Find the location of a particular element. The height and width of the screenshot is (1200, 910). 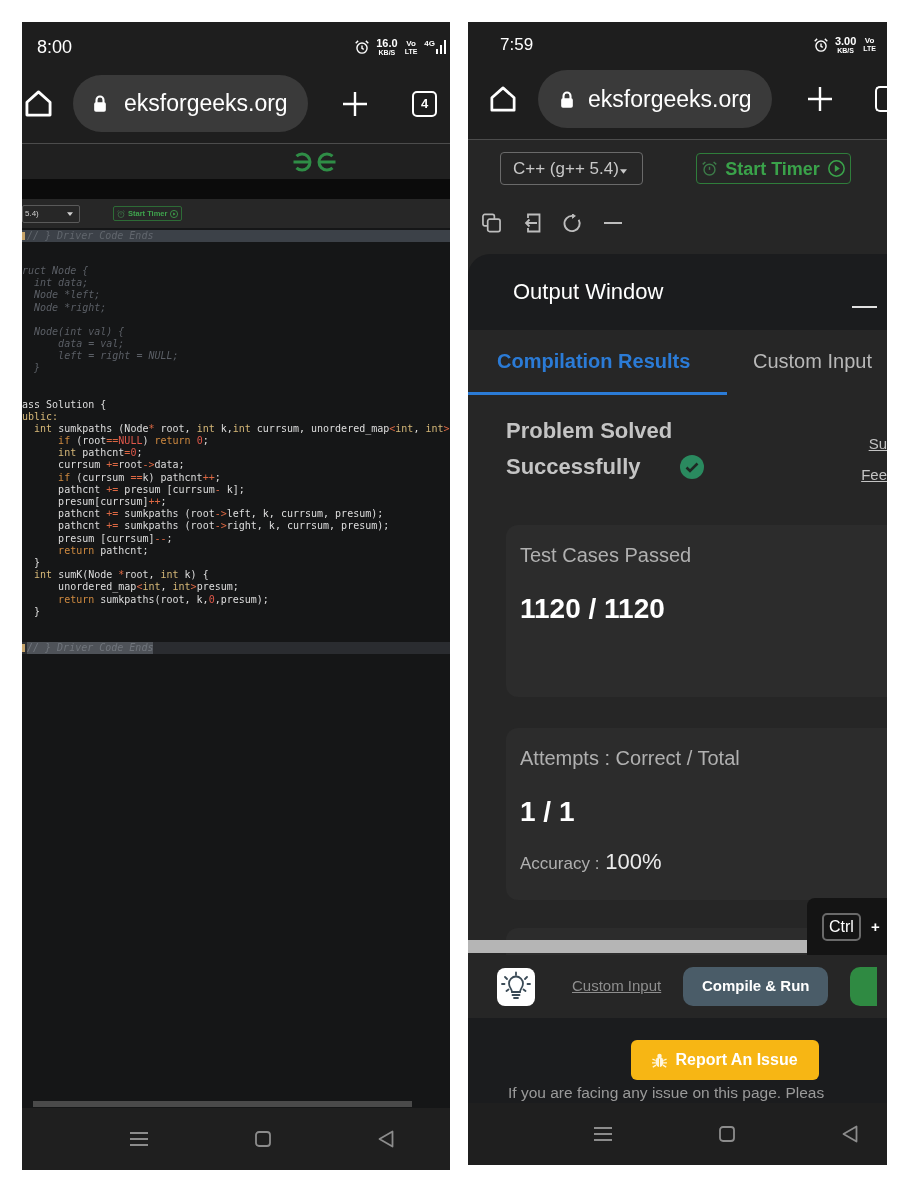

code-line: int sumK(Node *root, int k) { is located at coordinates (121, 575).